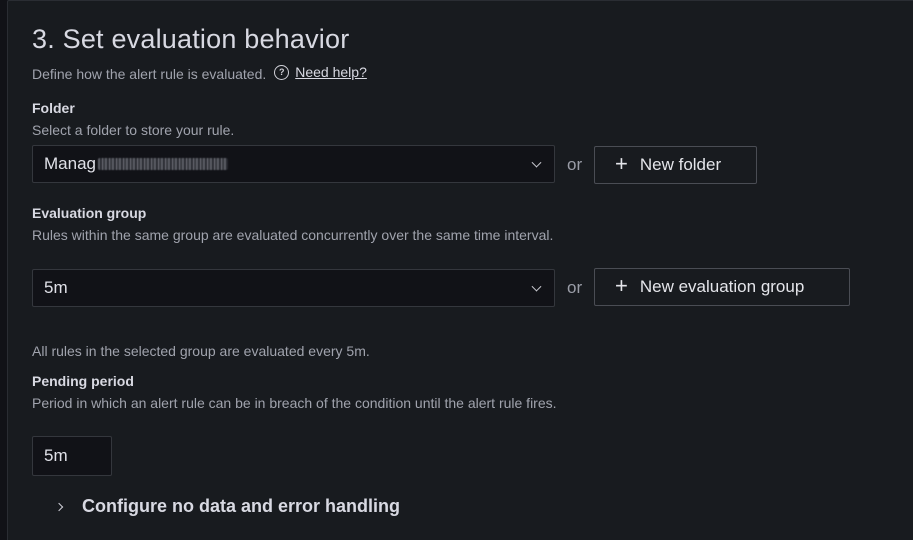 The height and width of the screenshot is (540, 913). I want to click on new-evaluation-group-label: New evaluation group, so click(722, 286).